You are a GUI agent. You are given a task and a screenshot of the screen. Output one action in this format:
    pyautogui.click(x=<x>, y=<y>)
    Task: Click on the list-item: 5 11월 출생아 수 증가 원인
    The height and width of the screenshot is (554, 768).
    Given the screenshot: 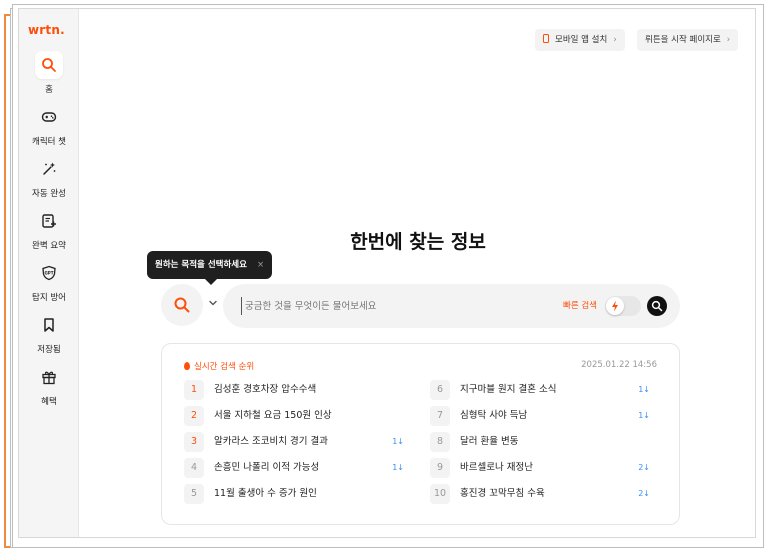 What is the action you would take?
    pyautogui.click(x=294, y=494)
    